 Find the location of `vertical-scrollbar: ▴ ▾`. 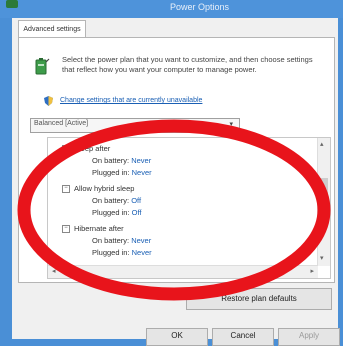

vertical-scrollbar: ▴ ▾ is located at coordinates (323, 202).